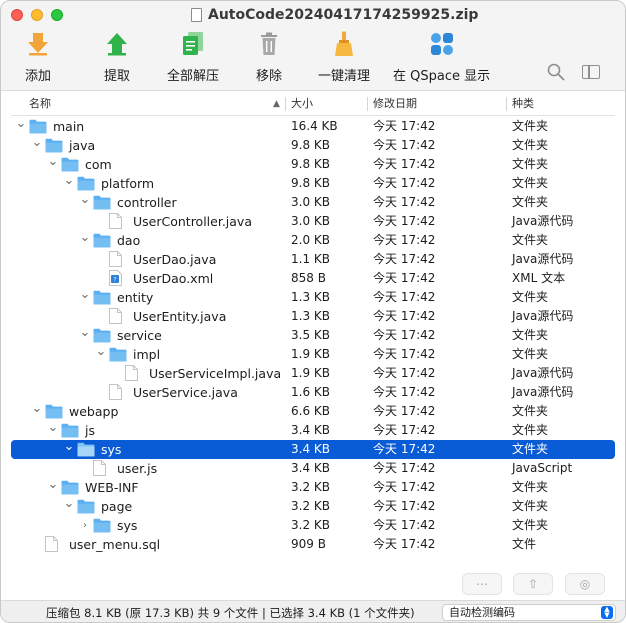 The width and height of the screenshot is (626, 623). What do you see at coordinates (310, 221) in the screenshot?
I see `item-size: 3.0 KB` at bounding box center [310, 221].